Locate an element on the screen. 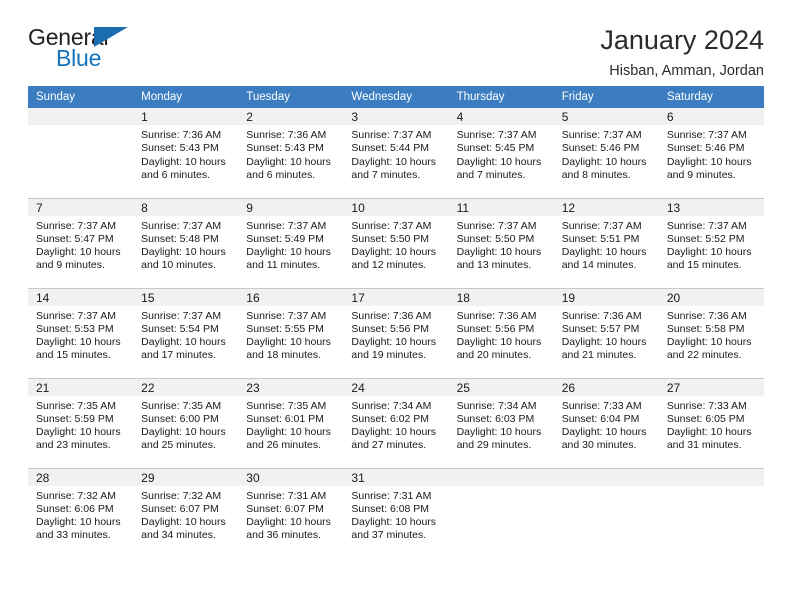 The height and width of the screenshot is (612, 792). day-number: 31 is located at coordinates (396, 477).